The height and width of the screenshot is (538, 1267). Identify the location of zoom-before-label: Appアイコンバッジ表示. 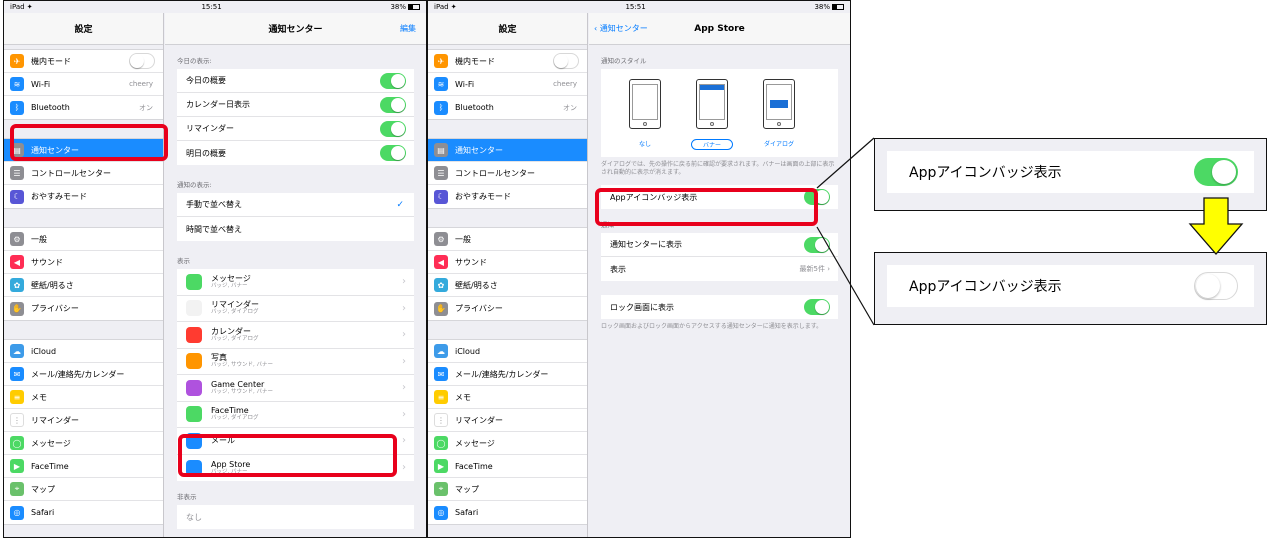
(985, 173).